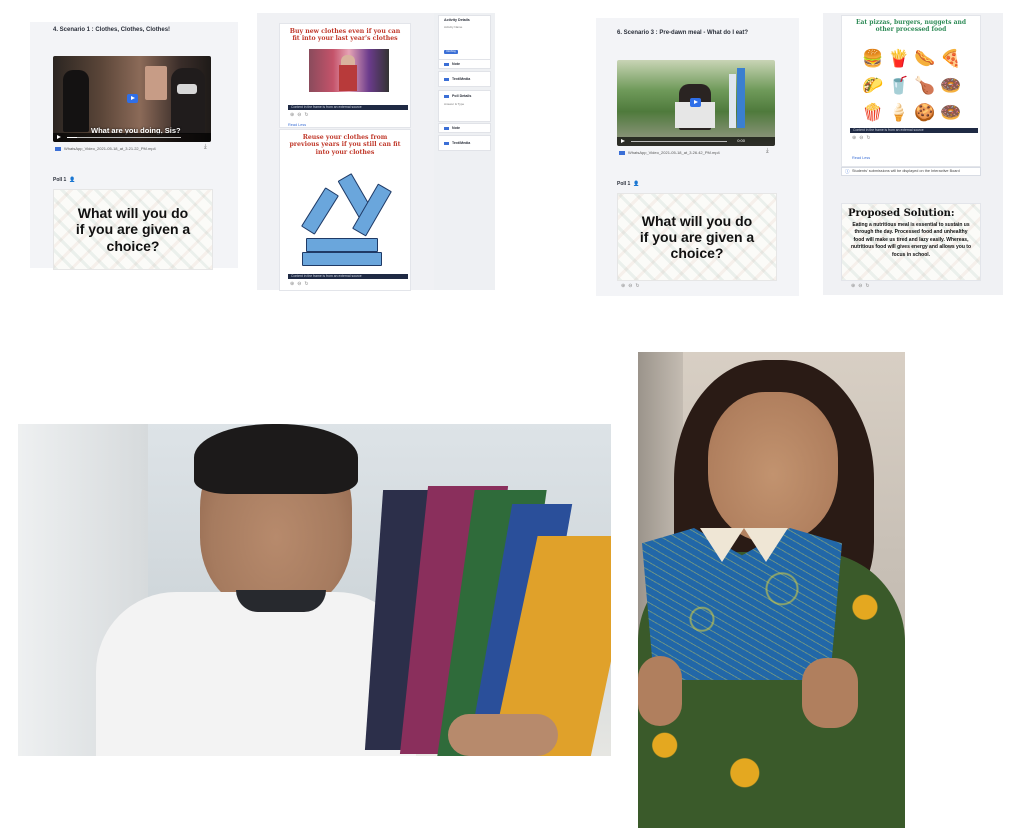 This screenshot has height=839, width=1019. I want to click on food-item: 🍗, so click(925, 85).